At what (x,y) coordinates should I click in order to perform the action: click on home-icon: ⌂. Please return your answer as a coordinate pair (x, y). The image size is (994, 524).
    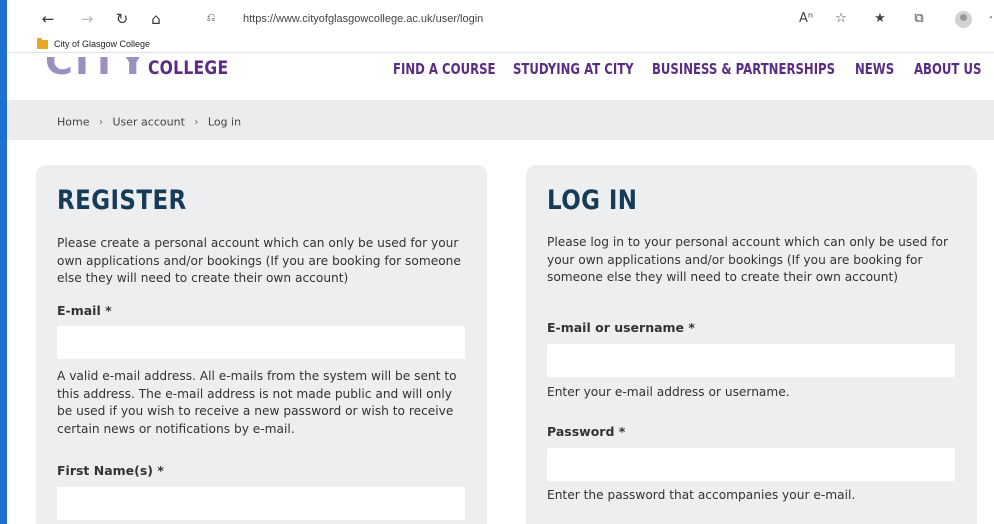
    Looking at the image, I should click on (156, 19).